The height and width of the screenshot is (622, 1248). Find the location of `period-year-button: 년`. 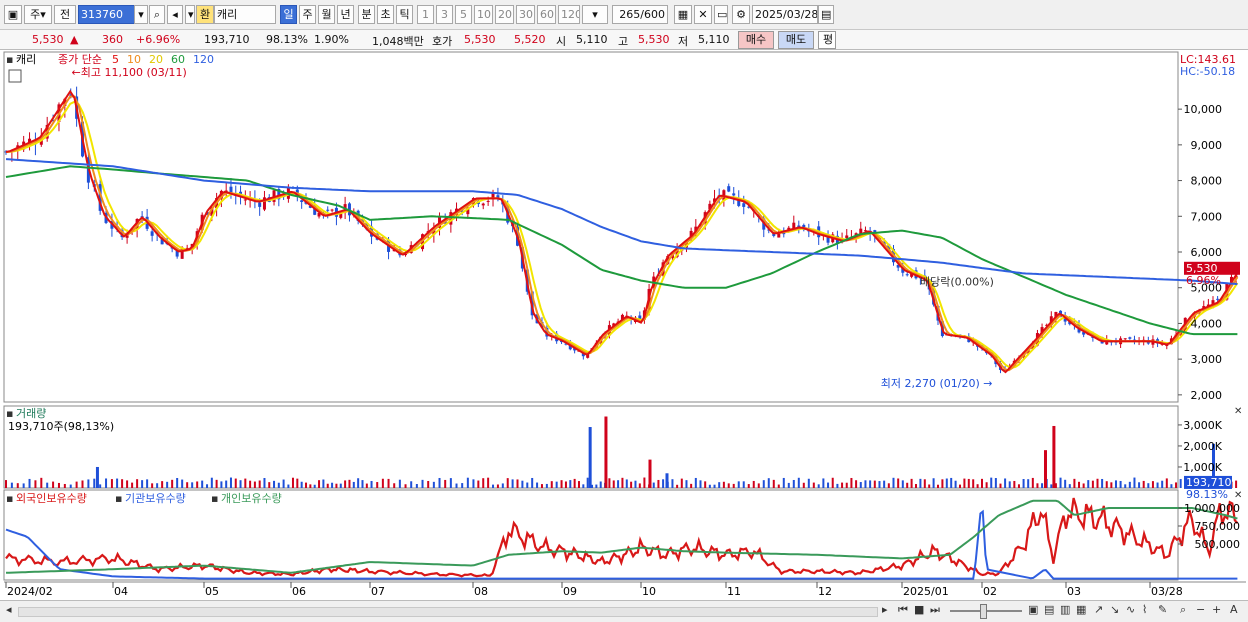

period-year-button: 년 is located at coordinates (345, 14).